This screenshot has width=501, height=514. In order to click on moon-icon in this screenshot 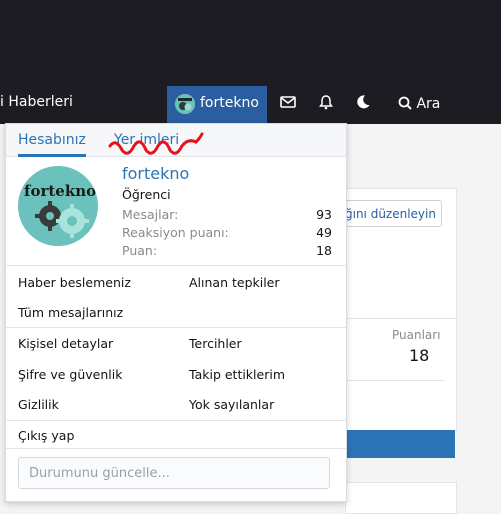, I will do `click(363, 104)`.